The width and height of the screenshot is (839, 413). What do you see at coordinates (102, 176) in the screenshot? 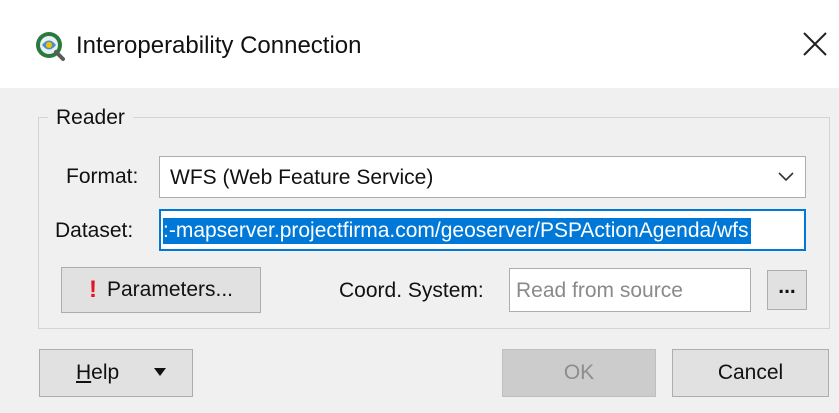
I see `format-label: Format:` at bounding box center [102, 176].